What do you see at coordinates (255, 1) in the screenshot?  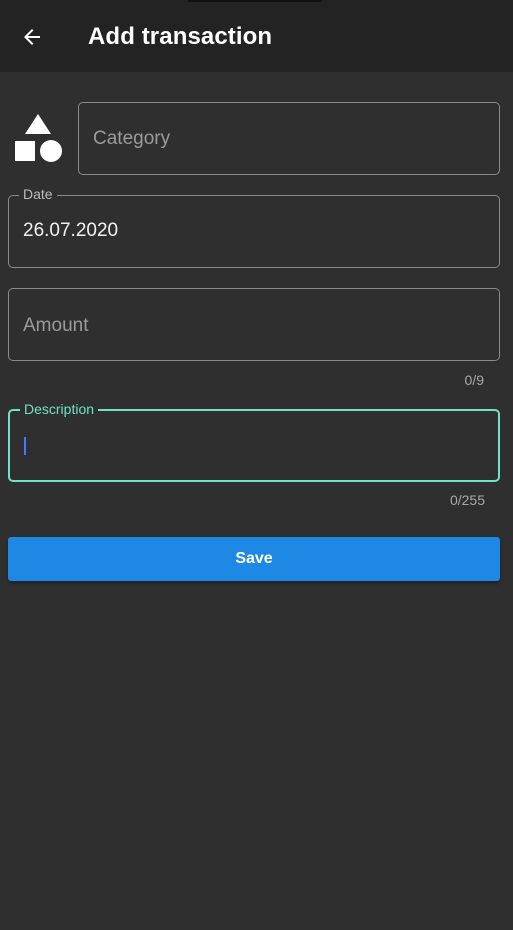 I see `status-notch` at bounding box center [255, 1].